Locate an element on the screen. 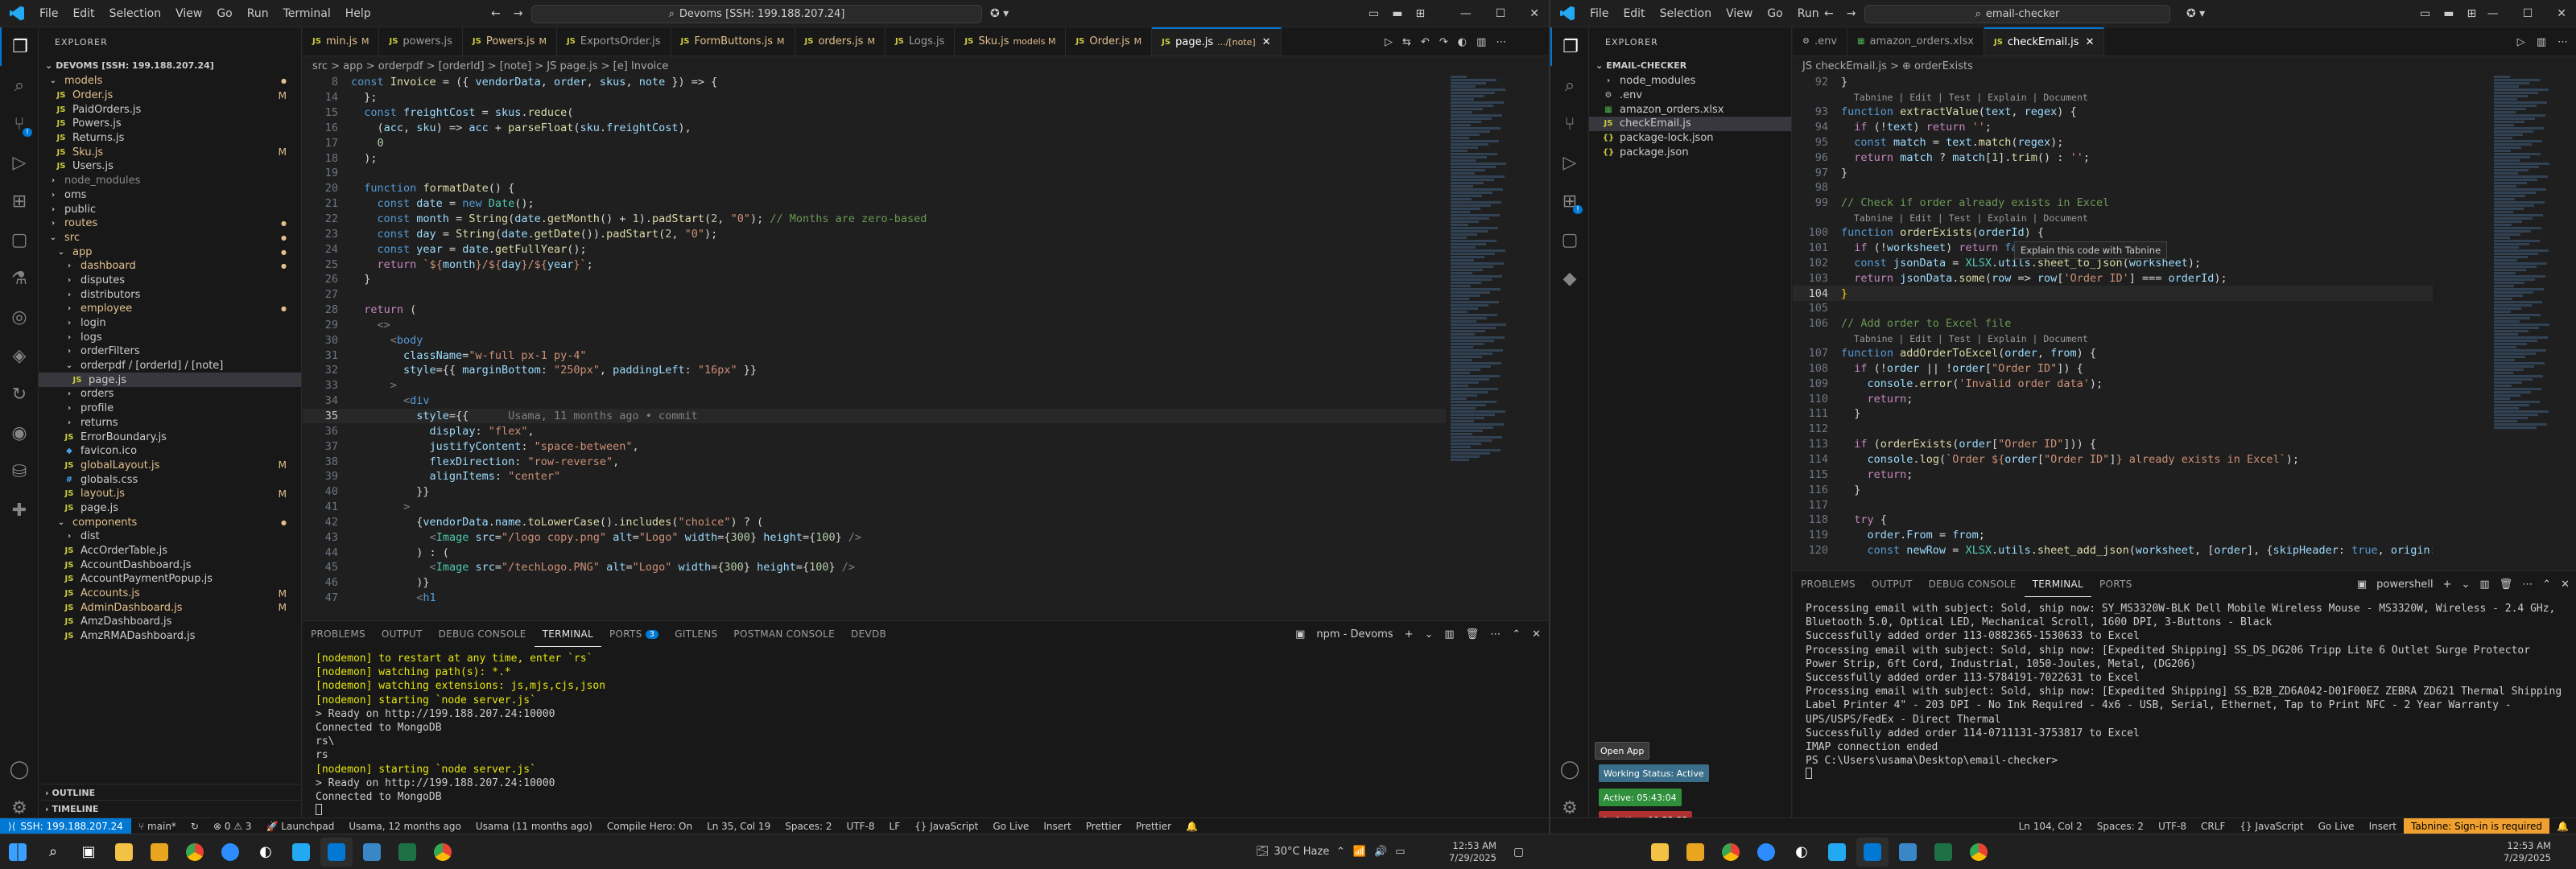 Image resolution: width=2576 pixels, height=869 pixels. minimap is located at coordinates (2521, 322).